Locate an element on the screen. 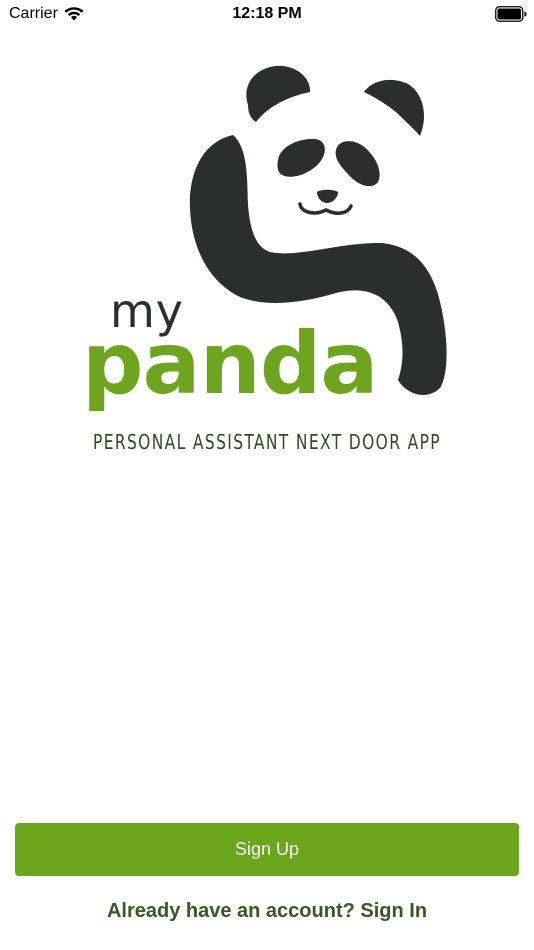 The height and width of the screenshot is (950, 534). sign-up-button: Sign Up is located at coordinates (267, 849).